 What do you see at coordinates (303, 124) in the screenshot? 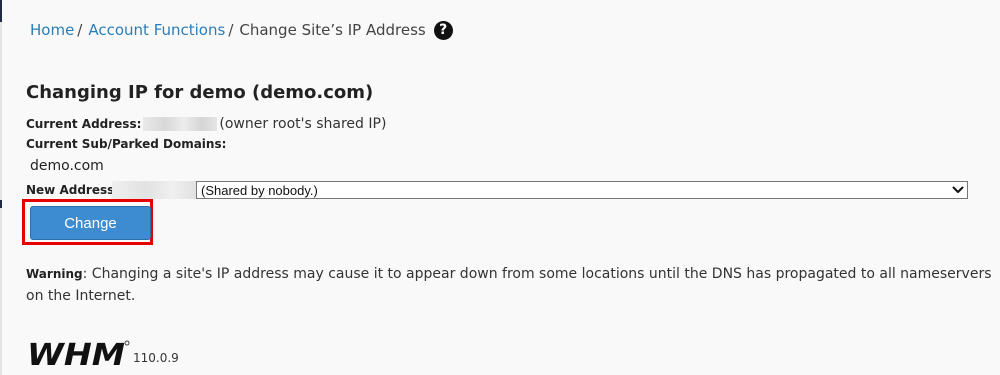
I see `current-address-note: (owner root's shared IP)` at bounding box center [303, 124].